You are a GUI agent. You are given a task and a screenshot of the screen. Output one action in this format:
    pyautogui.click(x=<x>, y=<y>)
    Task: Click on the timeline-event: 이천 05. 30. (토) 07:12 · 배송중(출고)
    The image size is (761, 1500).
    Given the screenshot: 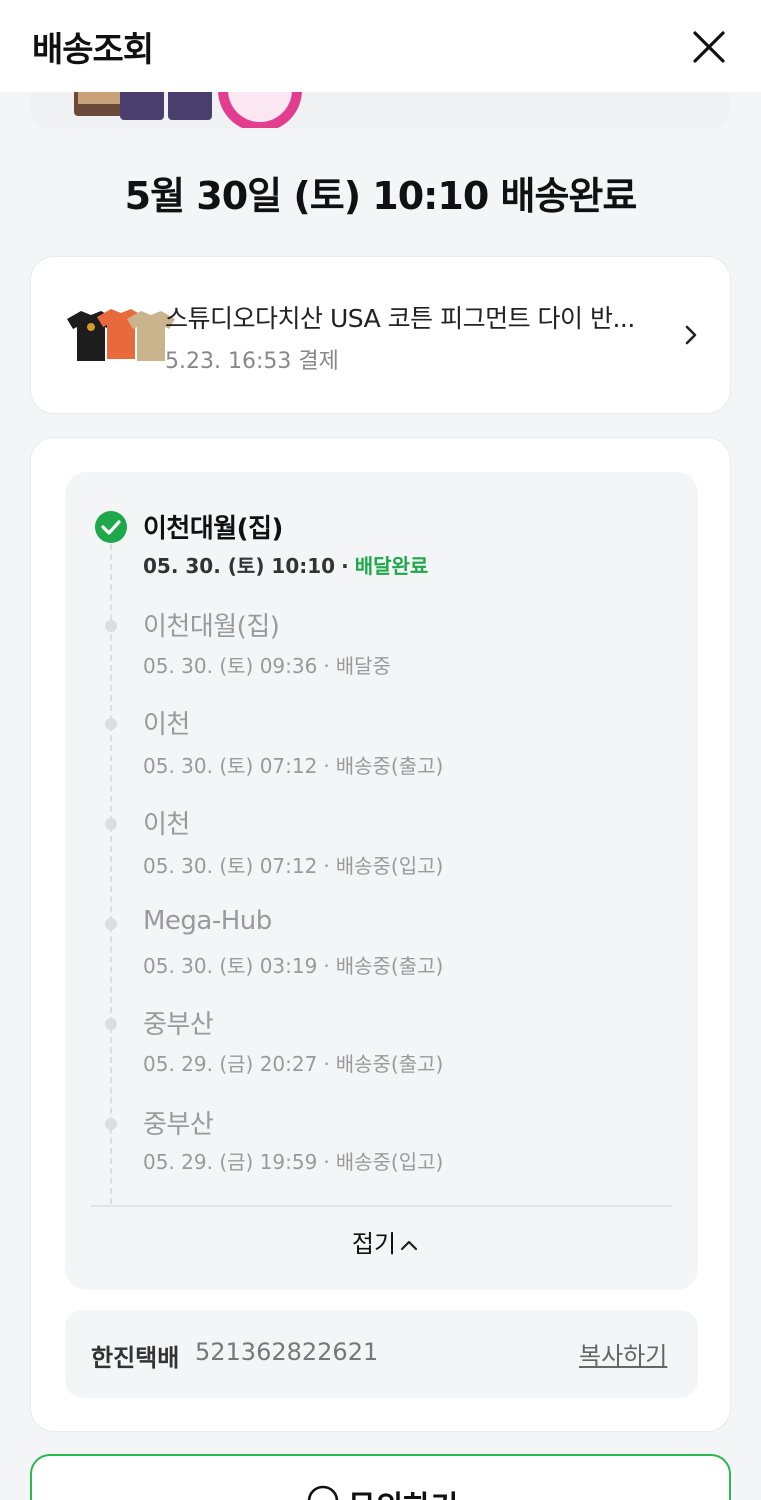 What is the action you would take?
    pyautogui.click(x=381, y=725)
    